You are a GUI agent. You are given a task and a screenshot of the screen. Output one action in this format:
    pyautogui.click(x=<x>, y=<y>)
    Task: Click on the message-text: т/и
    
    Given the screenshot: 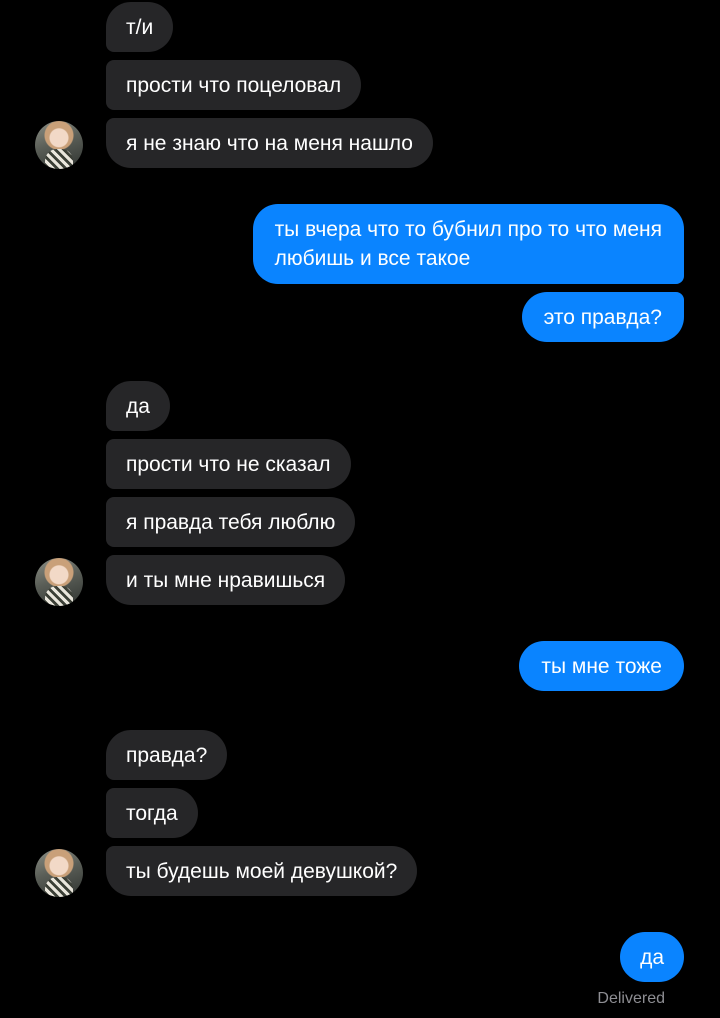 What is the action you would take?
    pyautogui.click(x=140, y=27)
    